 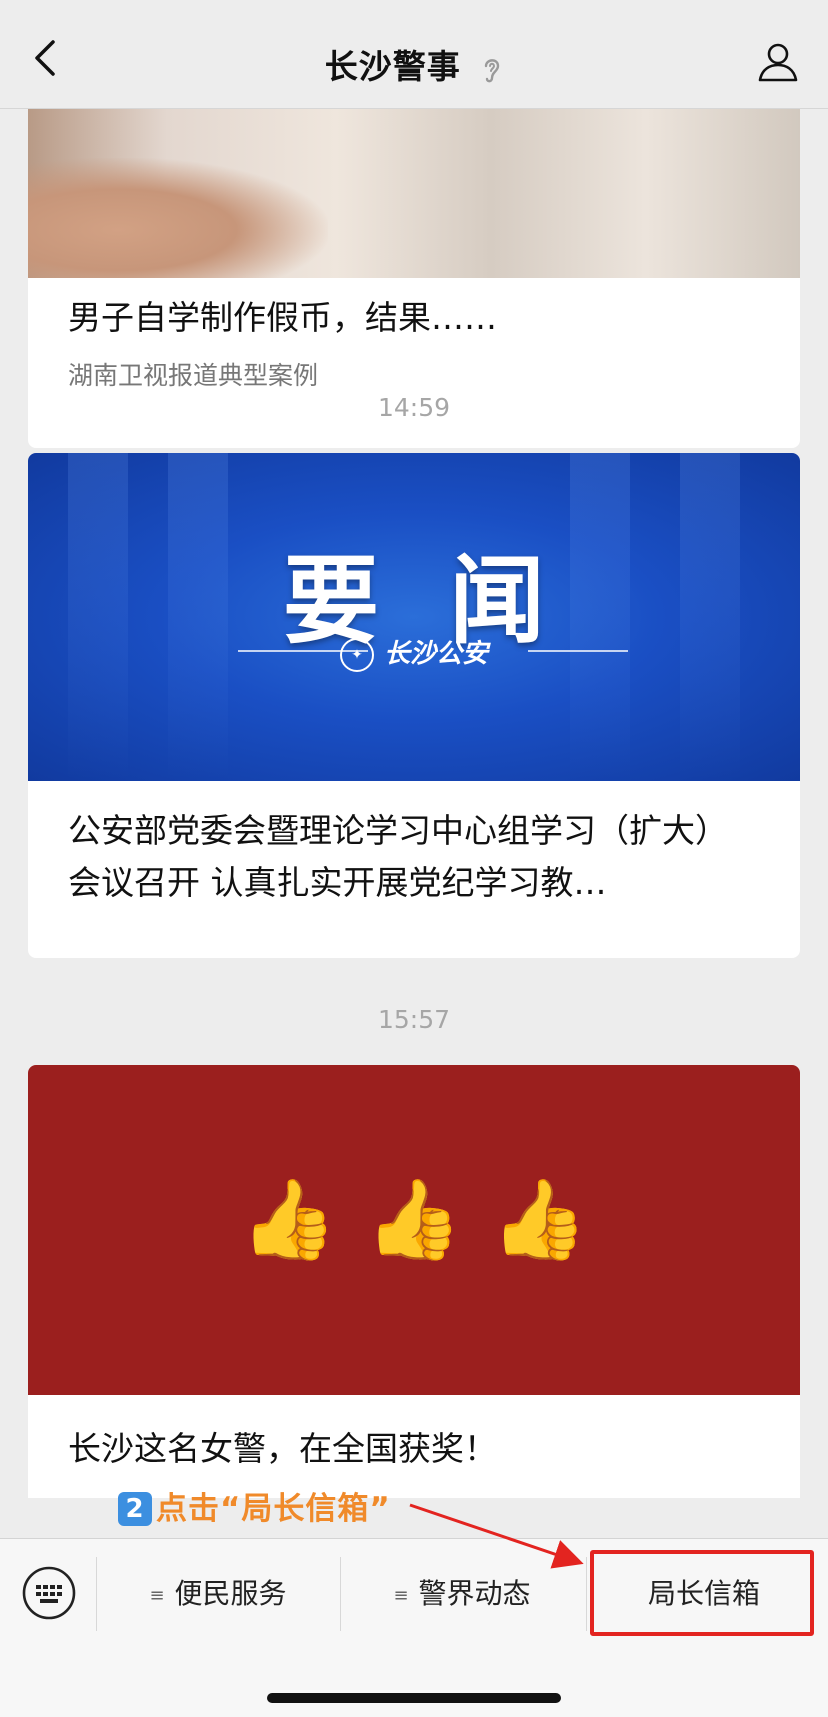 What do you see at coordinates (496, 1536) in the screenshot?
I see `annotation-arrow-icon` at bounding box center [496, 1536].